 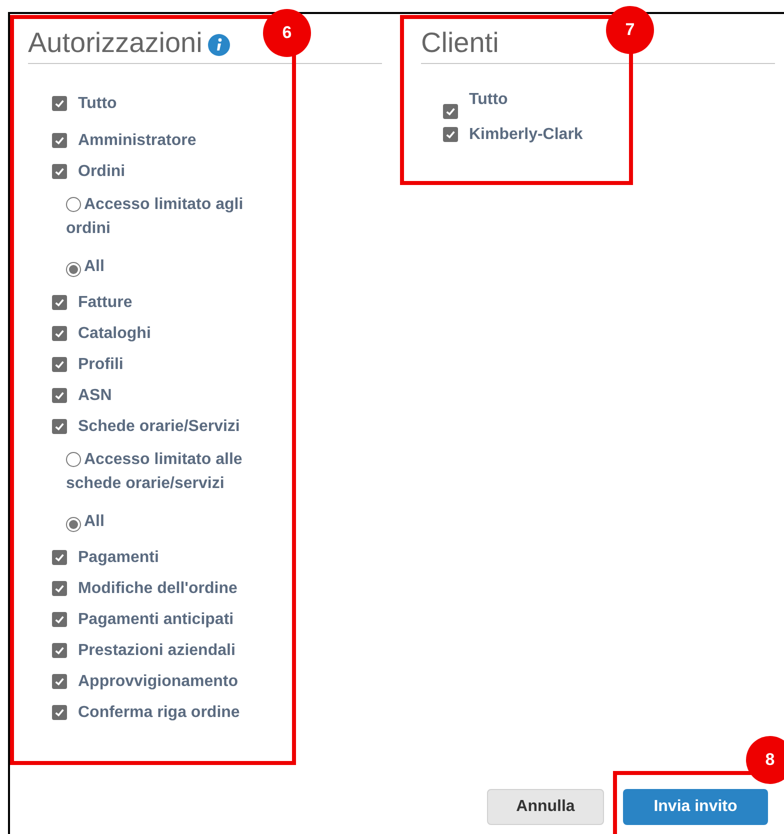 I want to click on permission-label: Pagamenti, so click(x=118, y=558).